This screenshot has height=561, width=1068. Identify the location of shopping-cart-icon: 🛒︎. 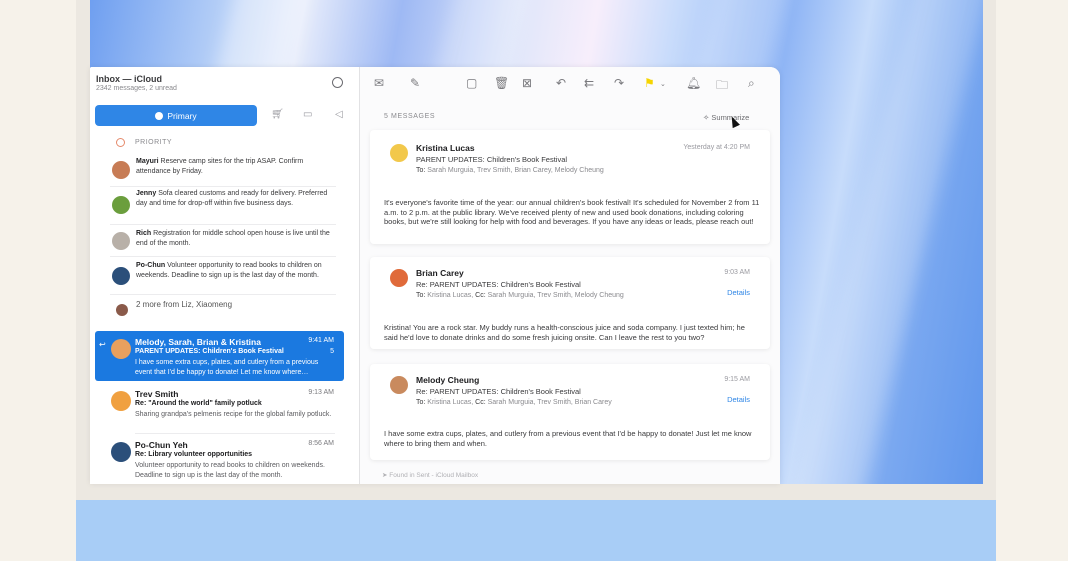
(277, 114).